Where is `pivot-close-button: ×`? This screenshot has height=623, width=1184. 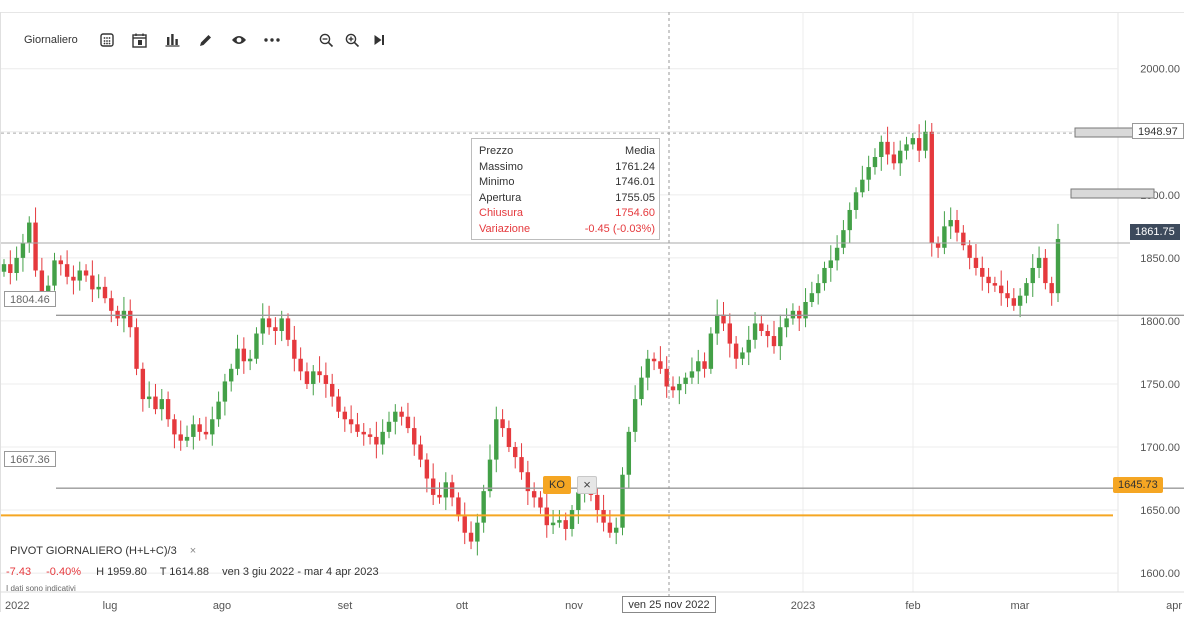 pivot-close-button: × is located at coordinates (193, 551).